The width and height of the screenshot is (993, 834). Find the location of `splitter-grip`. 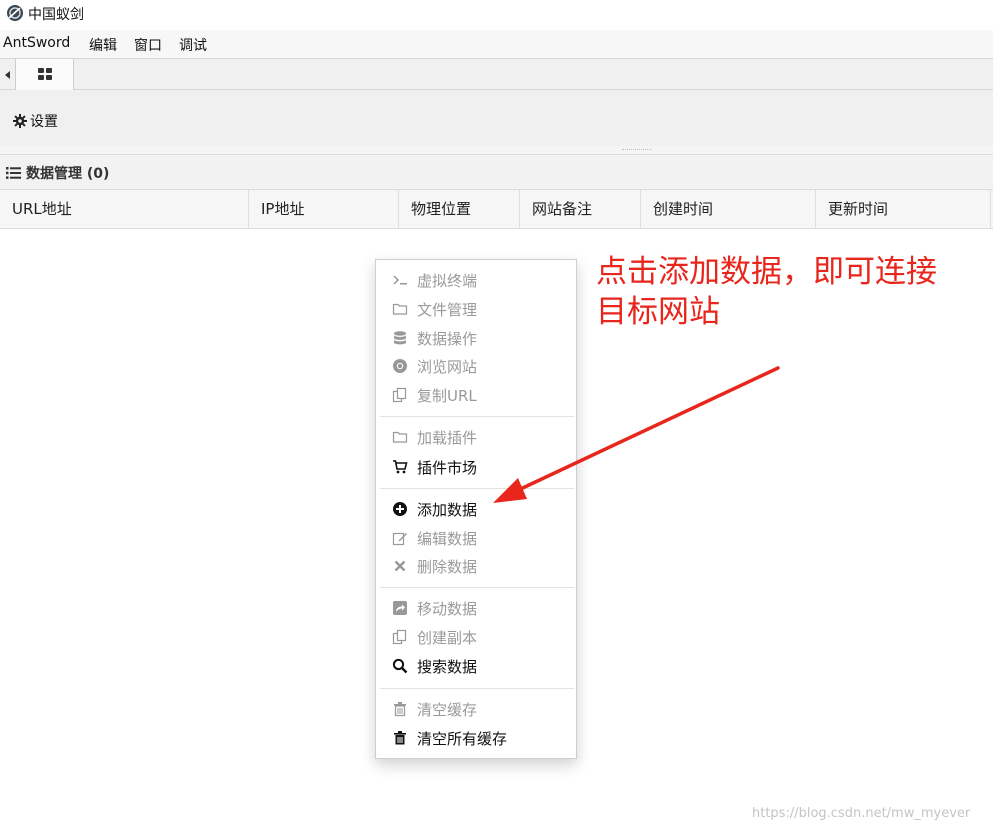

splitter-grip is located at coordinates (637, 149).